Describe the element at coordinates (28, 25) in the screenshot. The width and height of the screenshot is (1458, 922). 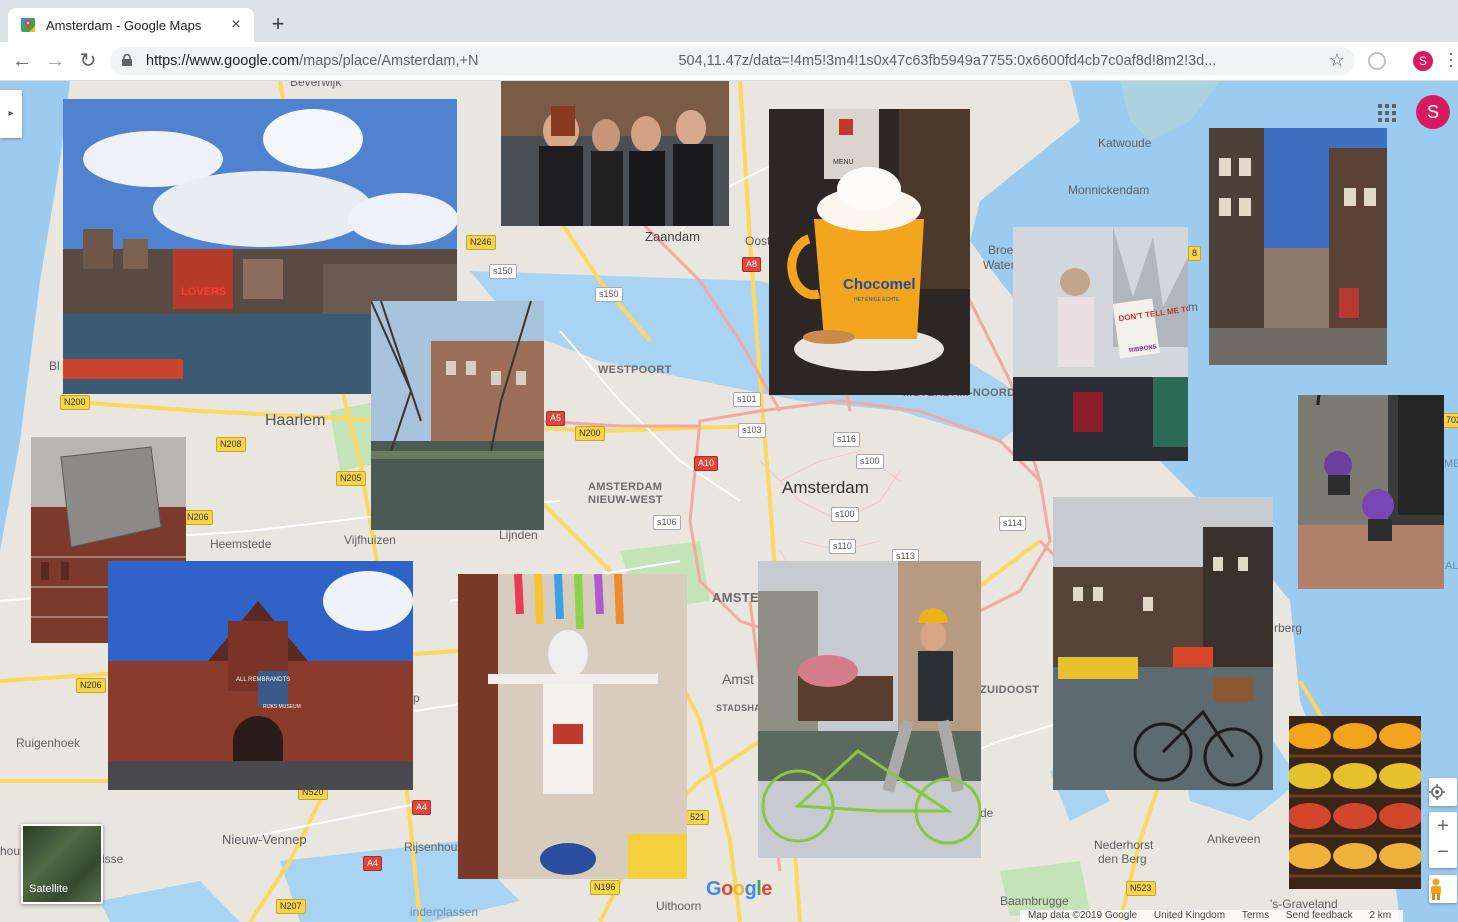
I see `maps-favicon-icon` at that location.